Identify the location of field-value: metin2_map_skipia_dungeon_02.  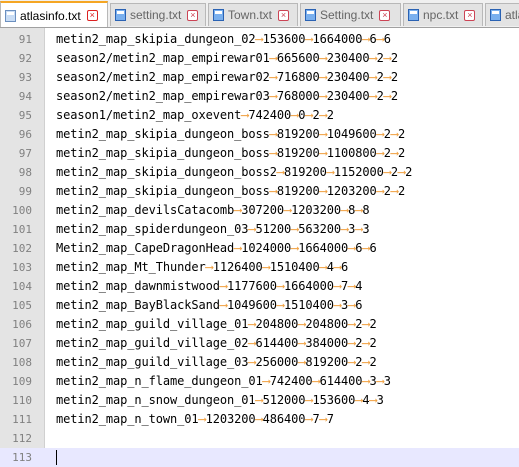
(156, 39).